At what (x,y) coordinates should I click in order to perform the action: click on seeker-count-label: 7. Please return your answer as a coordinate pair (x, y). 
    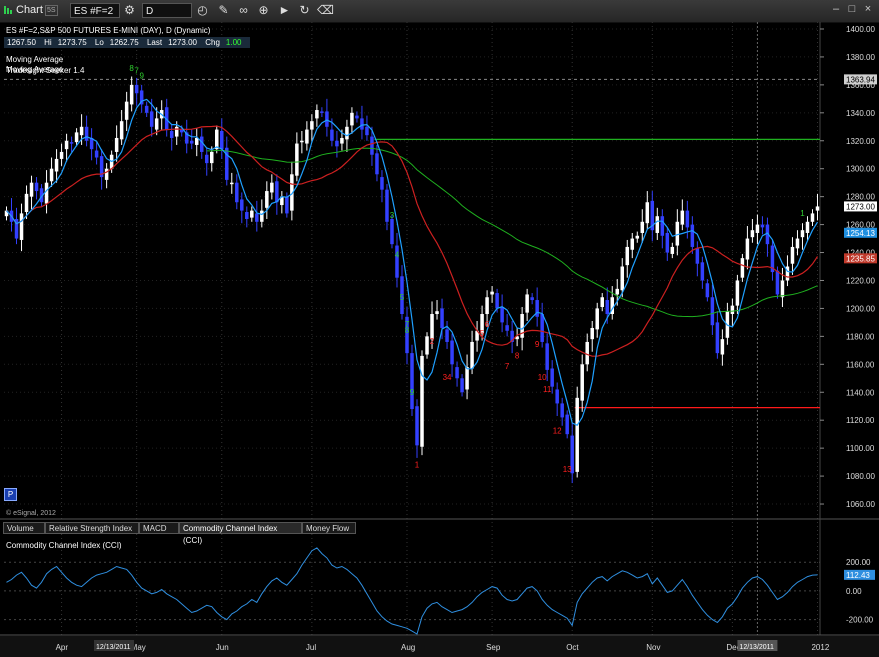
    Looking at the image, I should click on (407, 324).